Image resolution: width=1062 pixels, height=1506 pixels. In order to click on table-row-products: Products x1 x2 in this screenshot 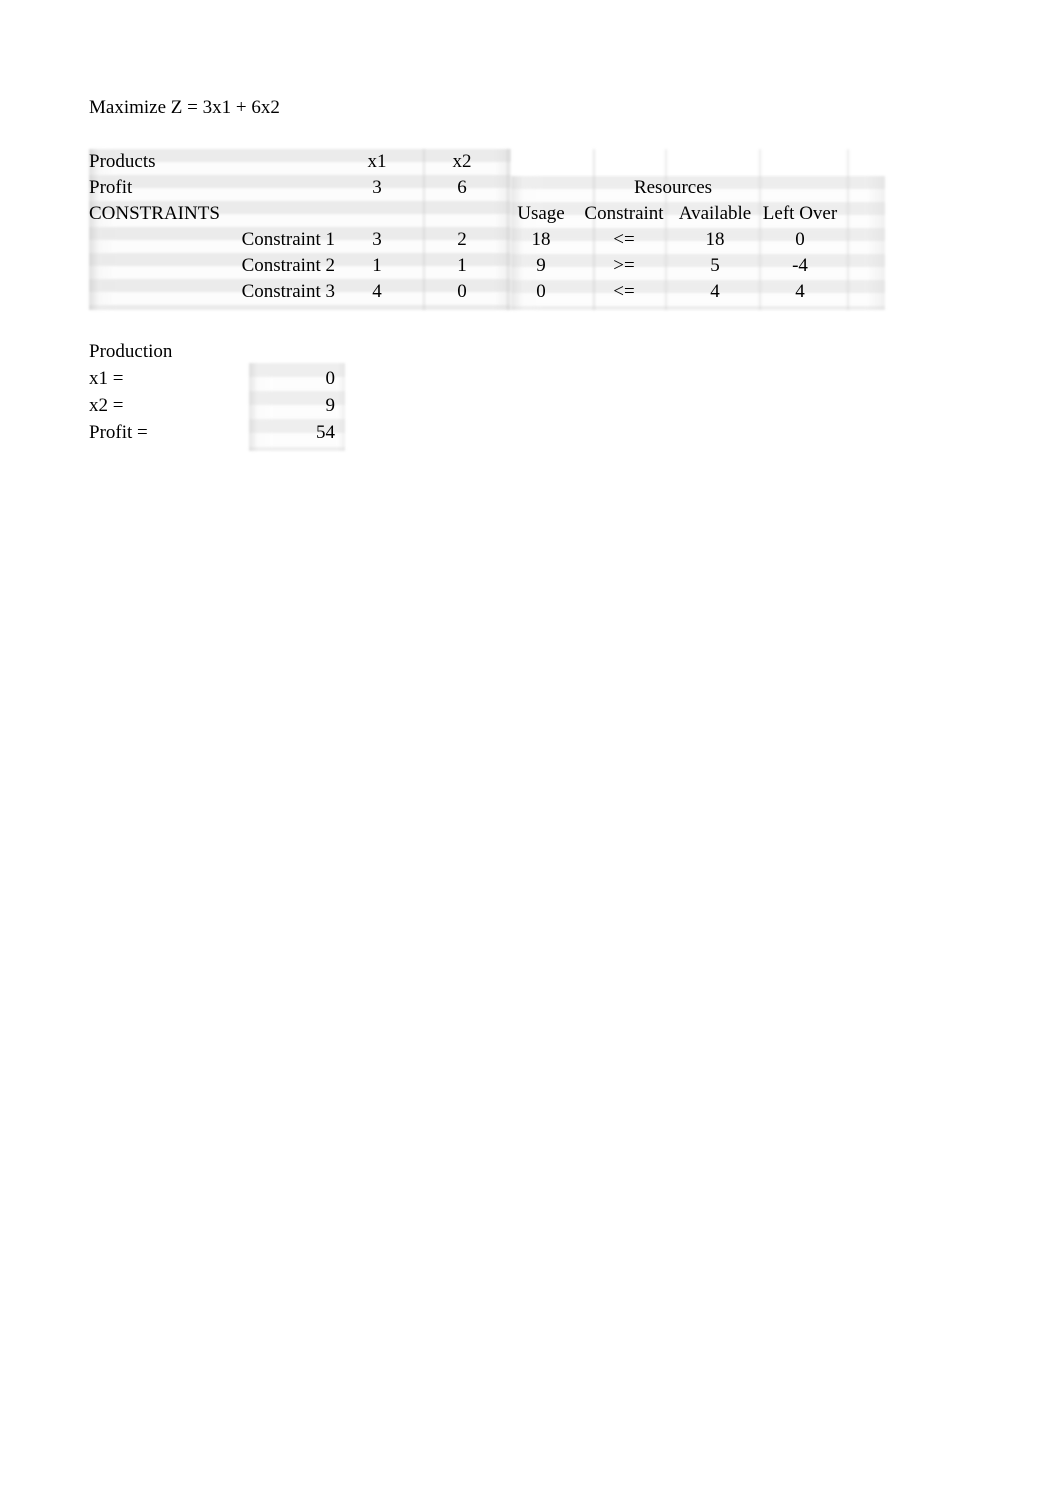, I will do `click(465, 162)`.